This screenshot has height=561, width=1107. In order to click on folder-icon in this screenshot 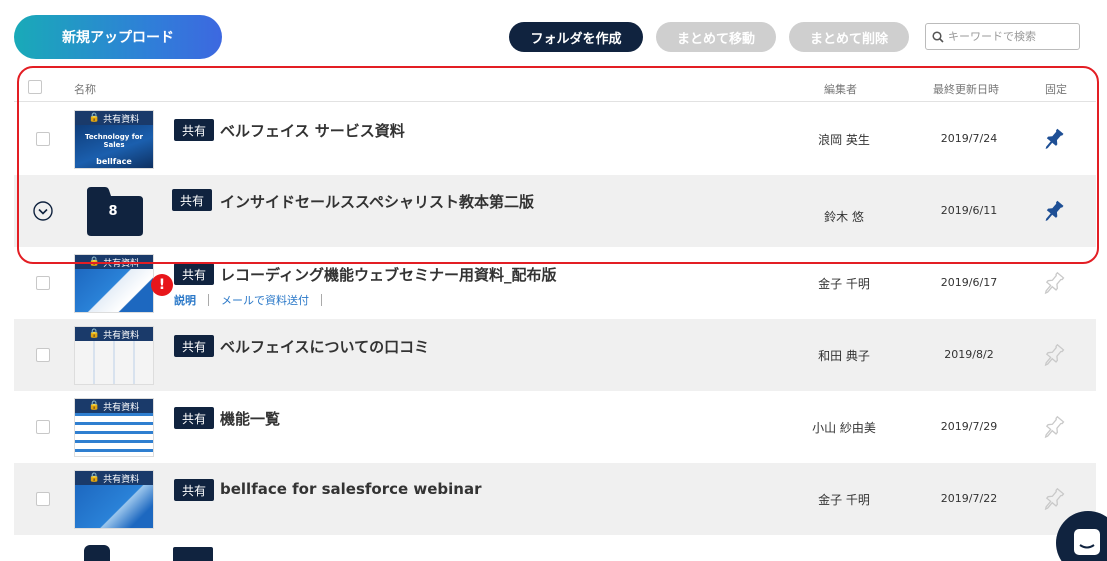, I will do `click(97, 553)`.